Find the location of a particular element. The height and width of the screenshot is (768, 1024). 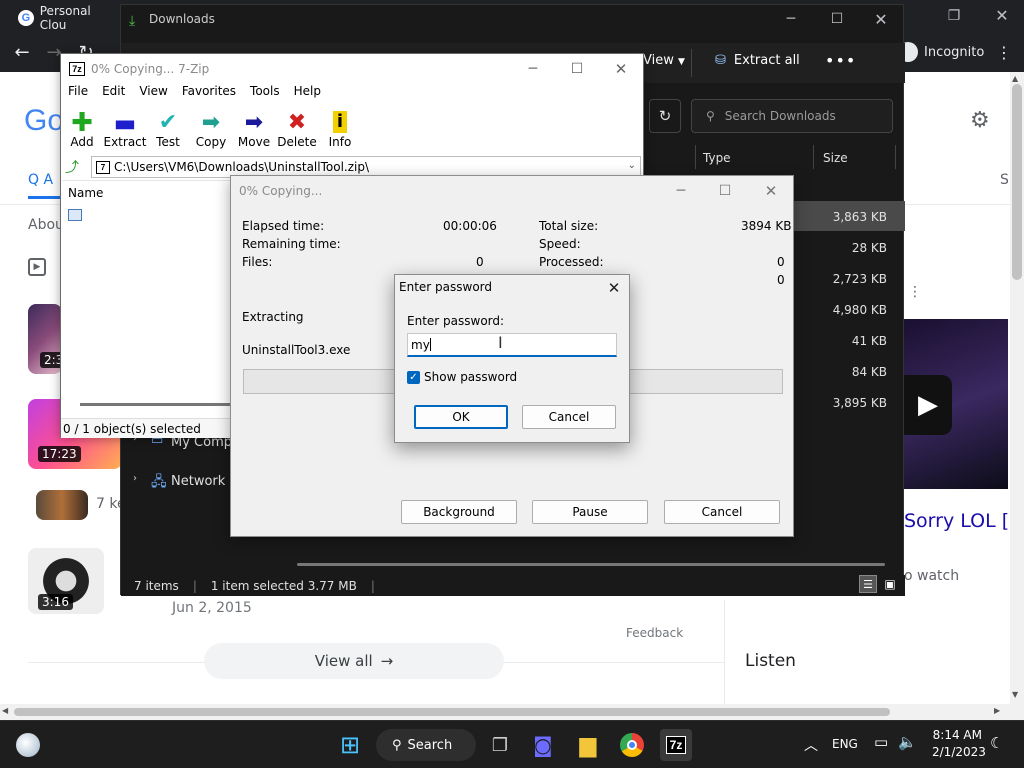

chrome-icon is located at coordinates (632, 745).